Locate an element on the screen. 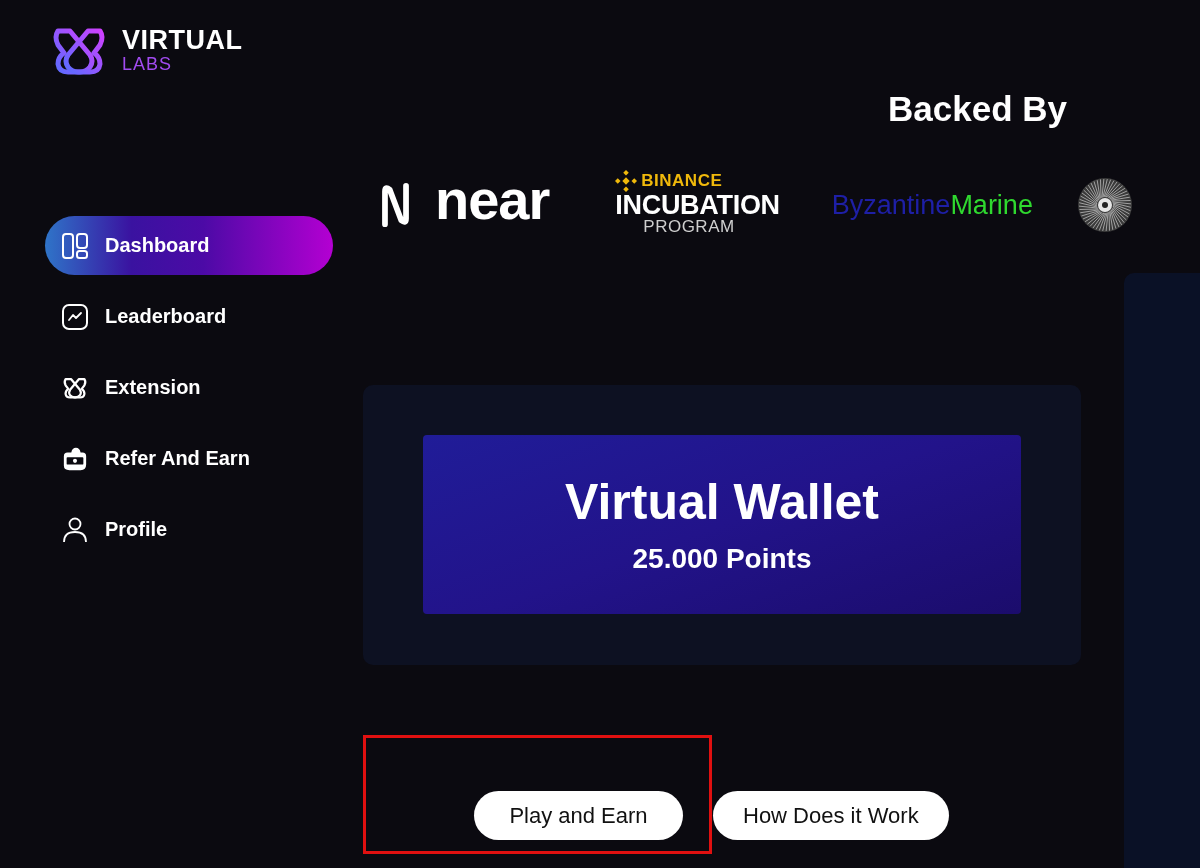 This screenshot has width=1200, height=868. radial-emblem-icon is located at coordinates (1104, 205).